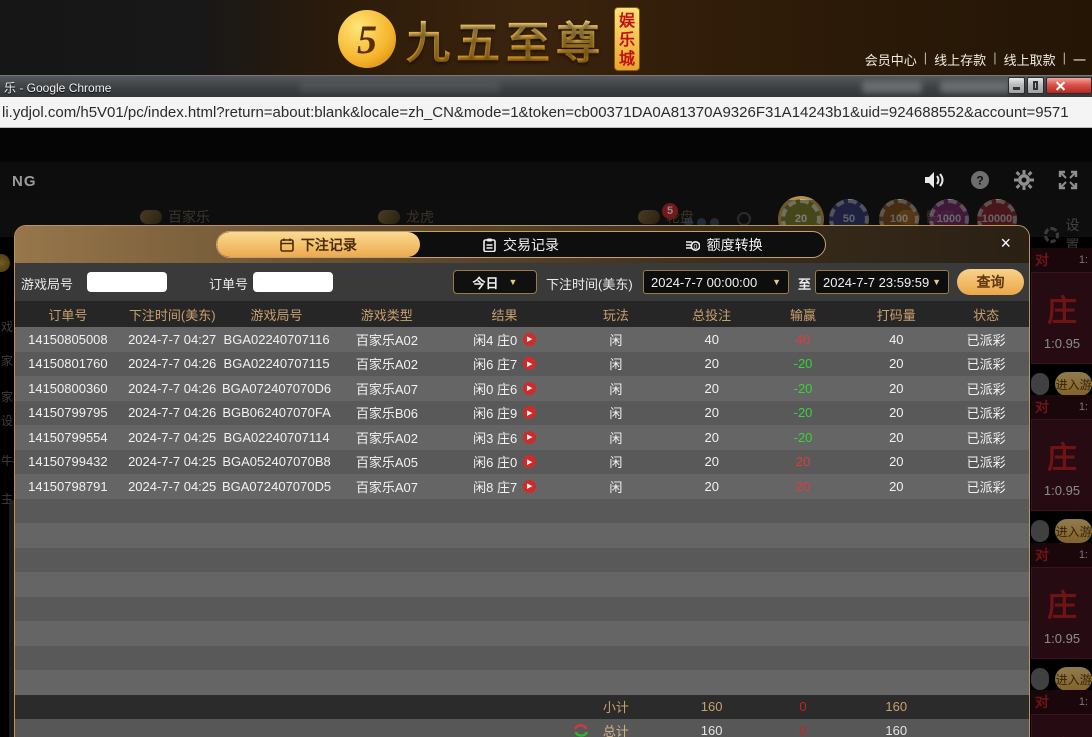 The image size is (1092, 737). What do you see at coordinates (615, 730) in the screenshot?
I see `total-label: 总计` at bounding box center [615, 730].